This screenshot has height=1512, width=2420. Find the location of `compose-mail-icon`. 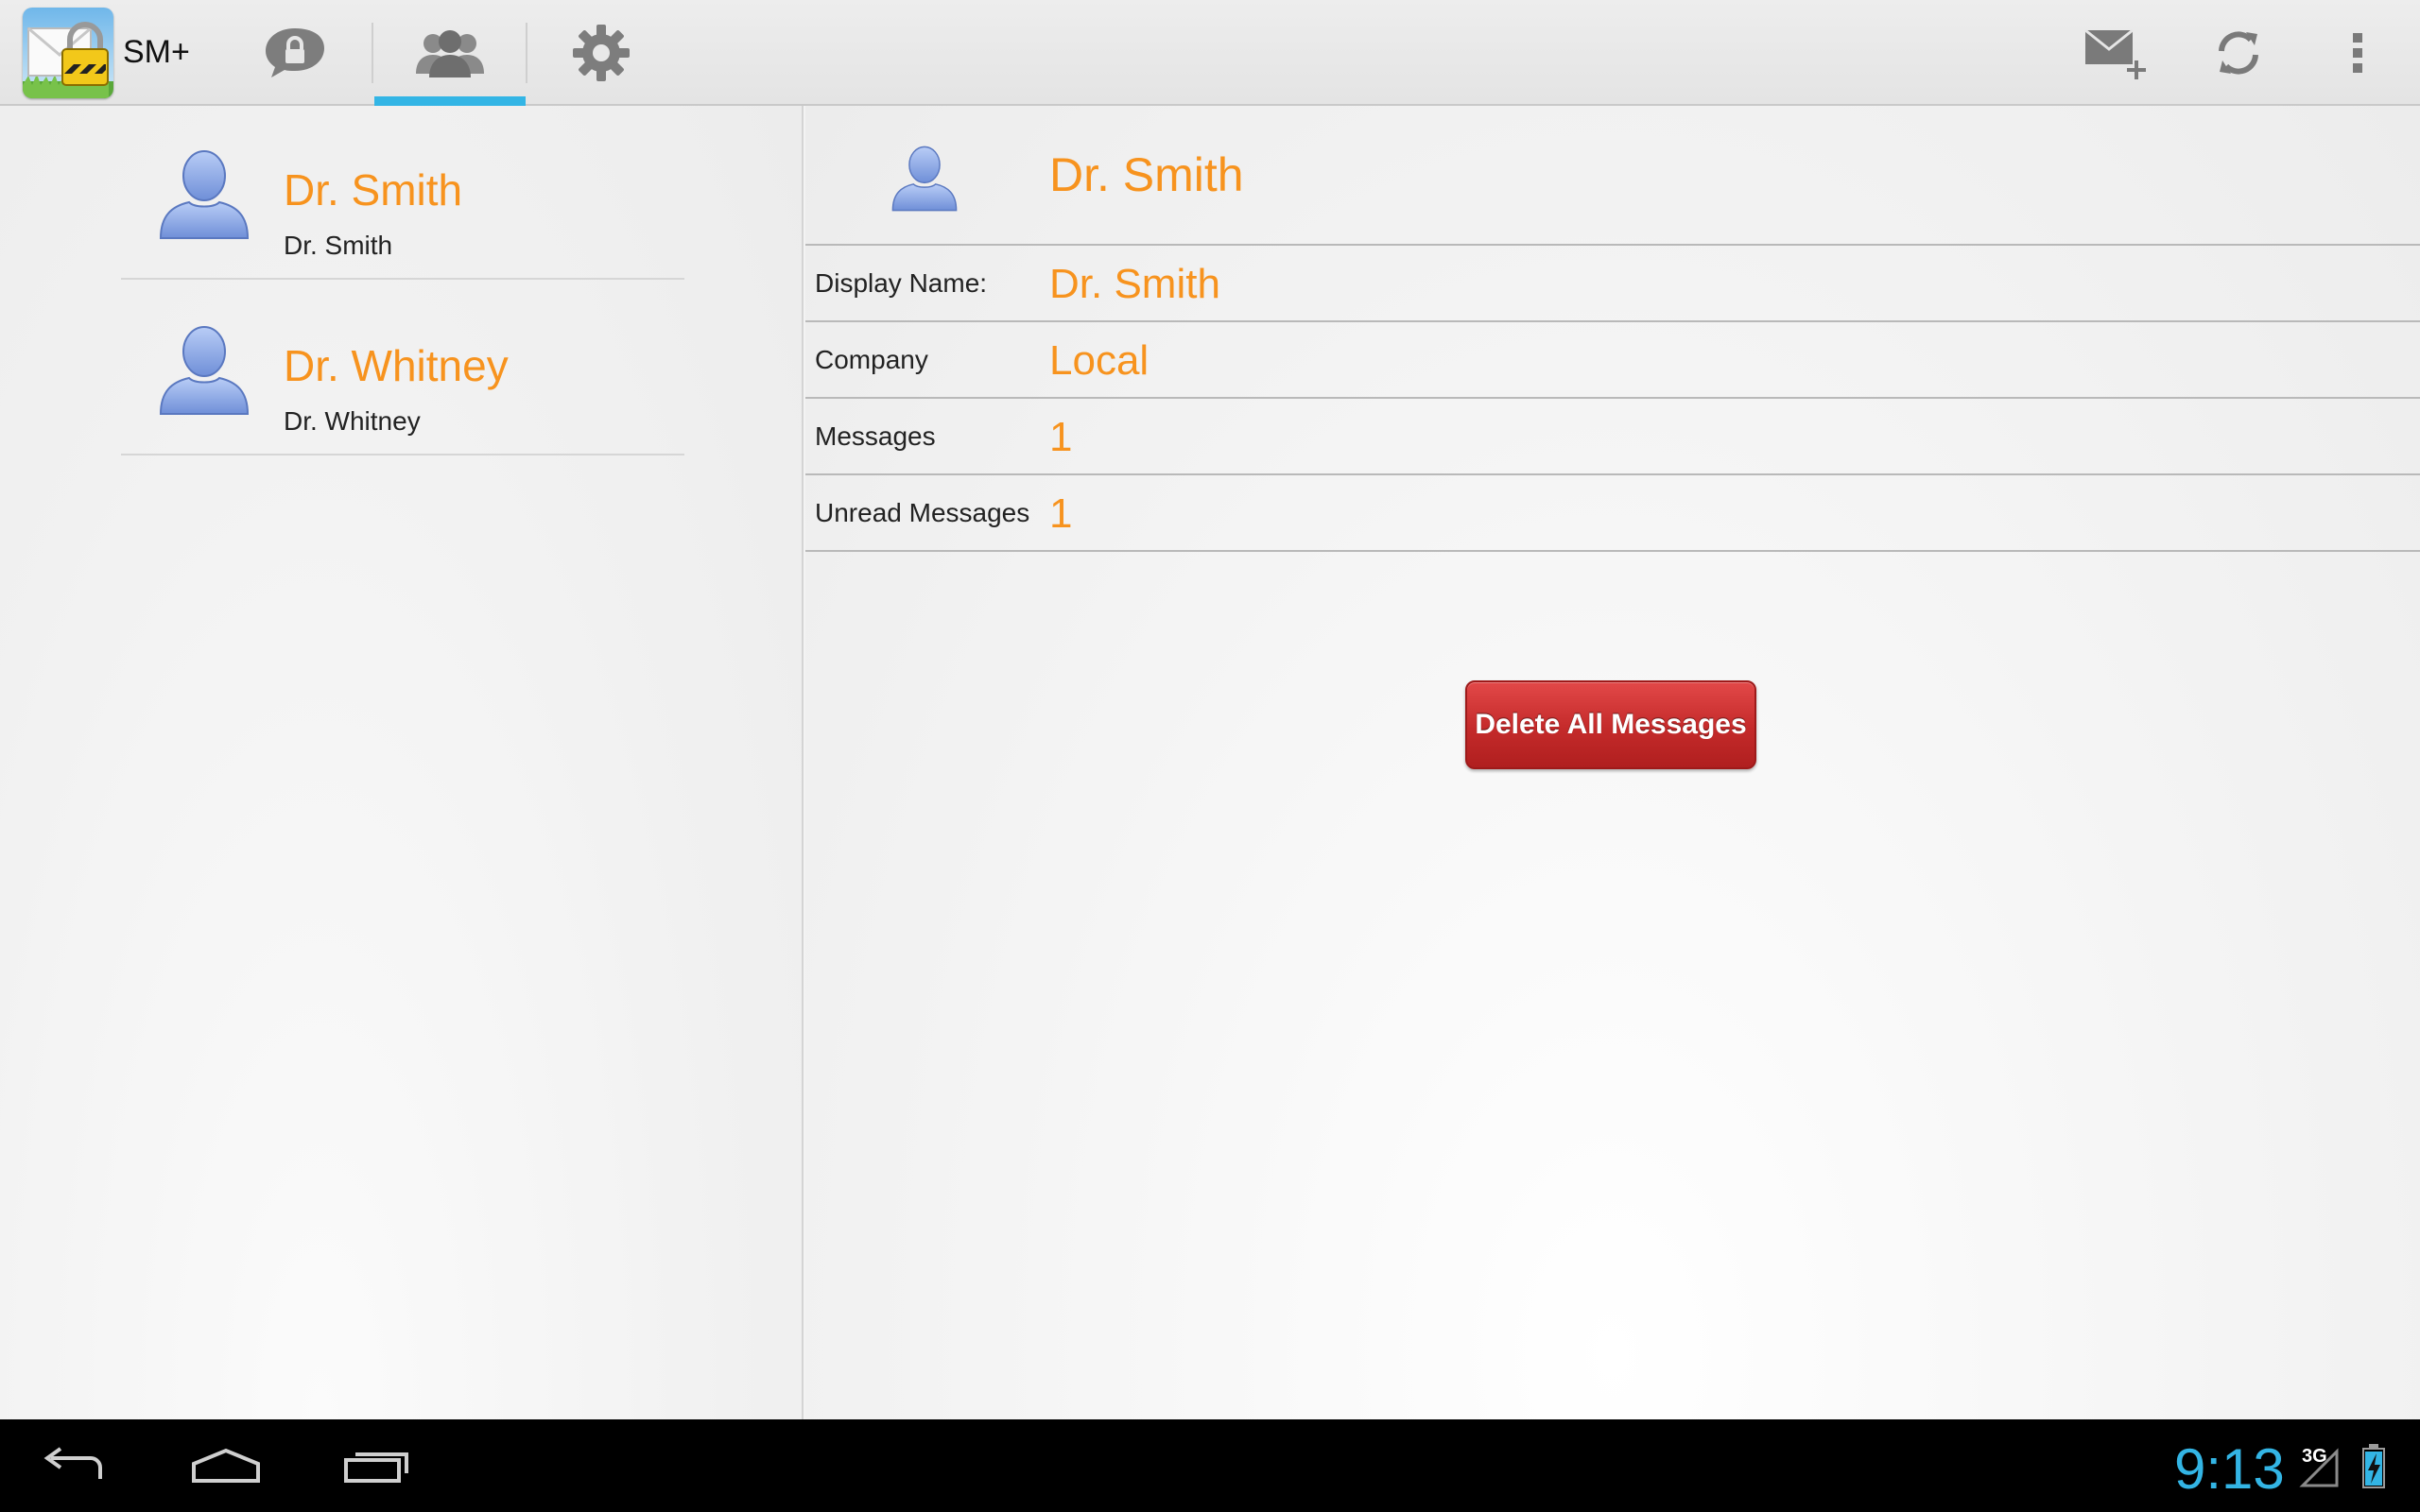

compose-mail-icon is located at coordinates (2115, 53).